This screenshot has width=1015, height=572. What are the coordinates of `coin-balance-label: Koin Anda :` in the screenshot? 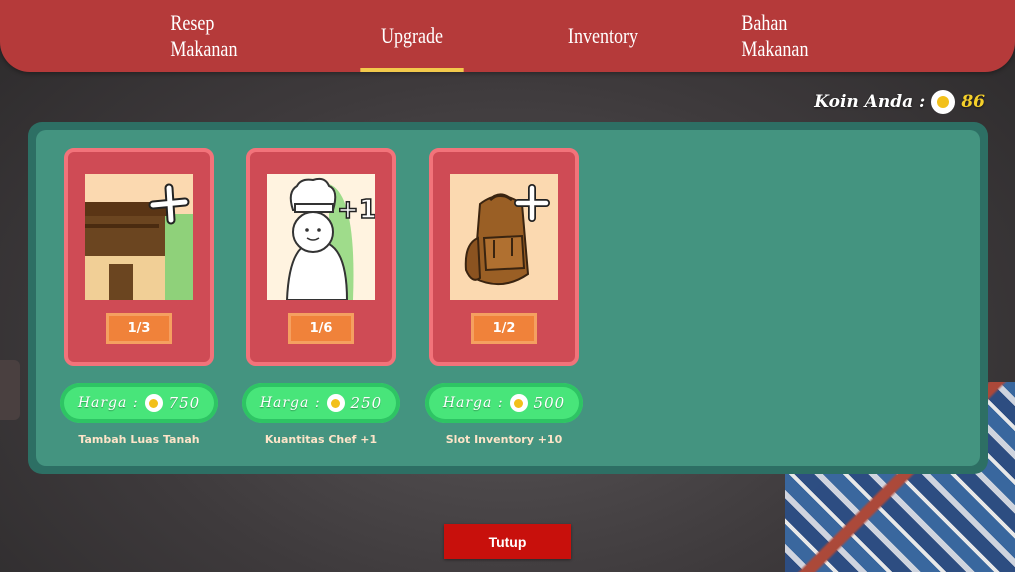 It's located at (870, 102).